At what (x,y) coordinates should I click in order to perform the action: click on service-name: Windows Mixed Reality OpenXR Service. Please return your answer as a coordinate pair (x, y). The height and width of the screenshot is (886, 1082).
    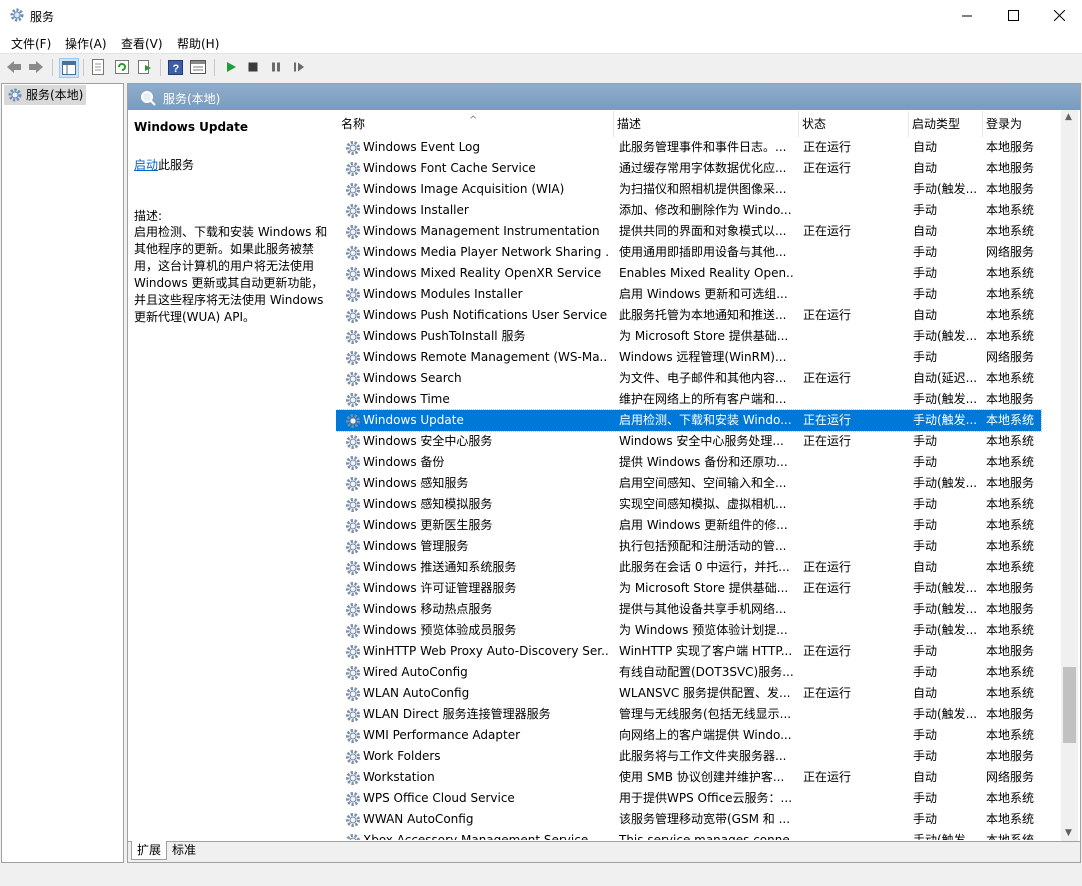
    Looking at the image, I should click on (482, 273).